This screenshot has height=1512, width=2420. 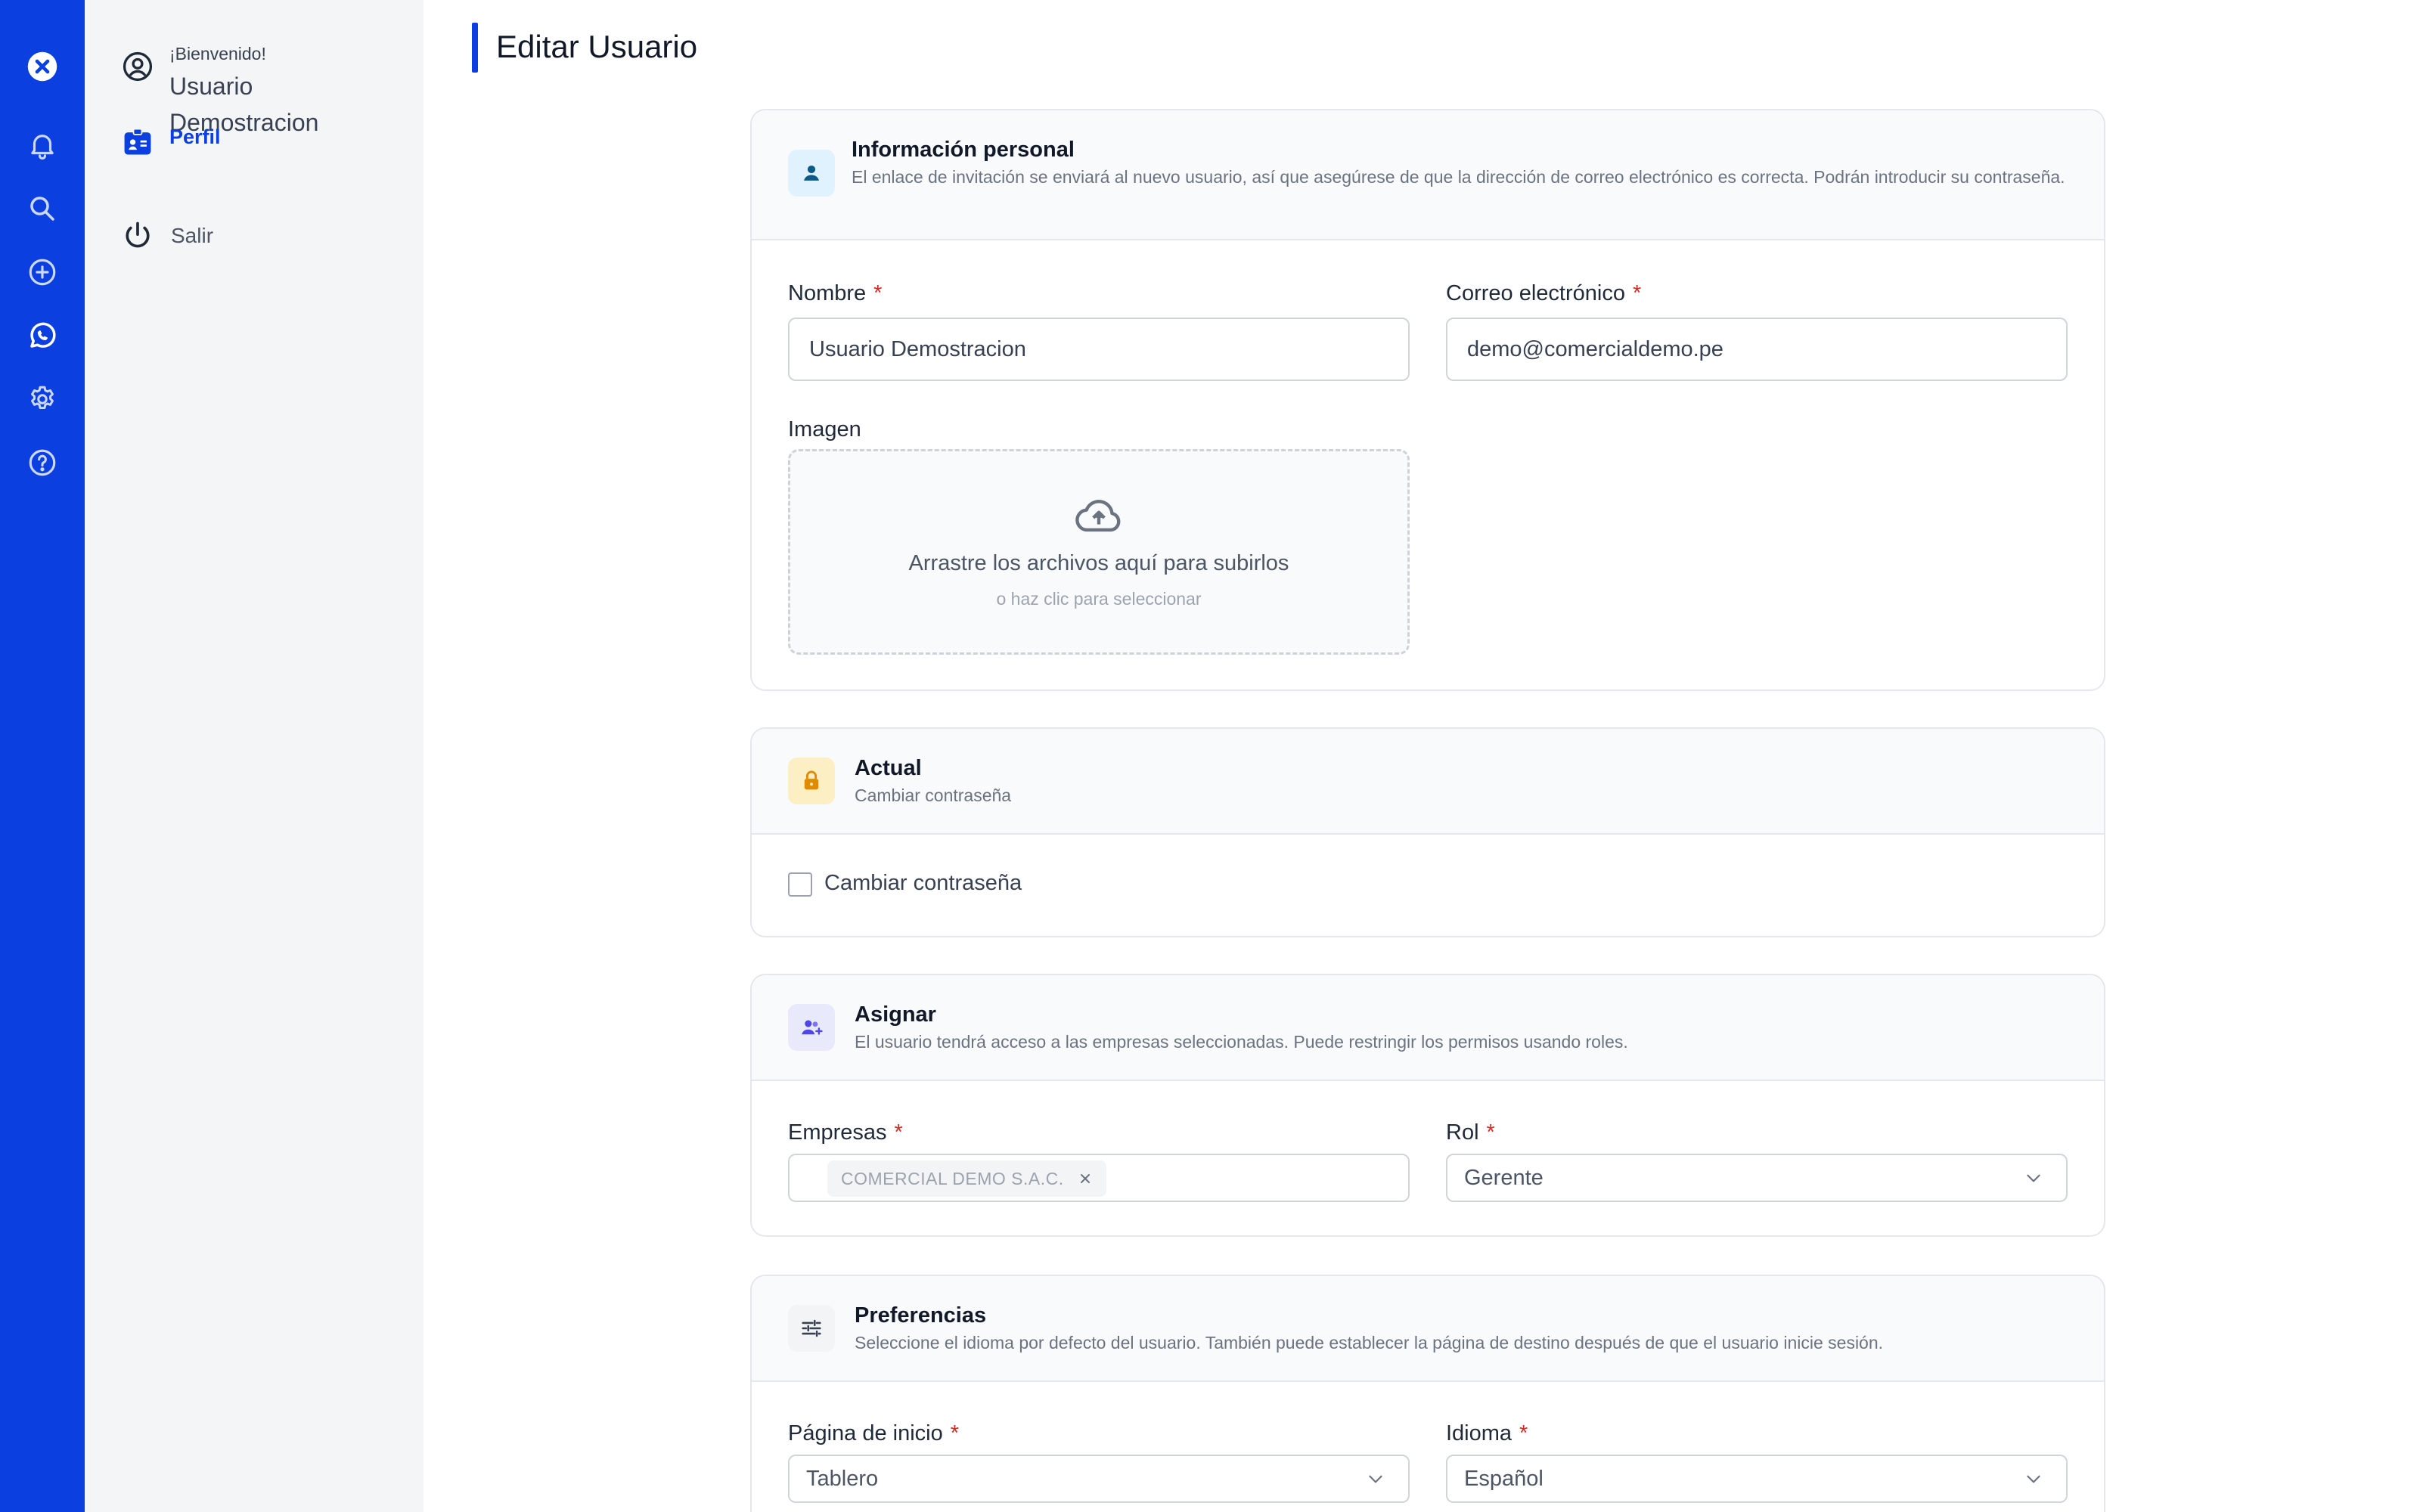 I want to click on company-chip: COMERCIAL DEMO S.A.C., so click(x=966, y=1178).